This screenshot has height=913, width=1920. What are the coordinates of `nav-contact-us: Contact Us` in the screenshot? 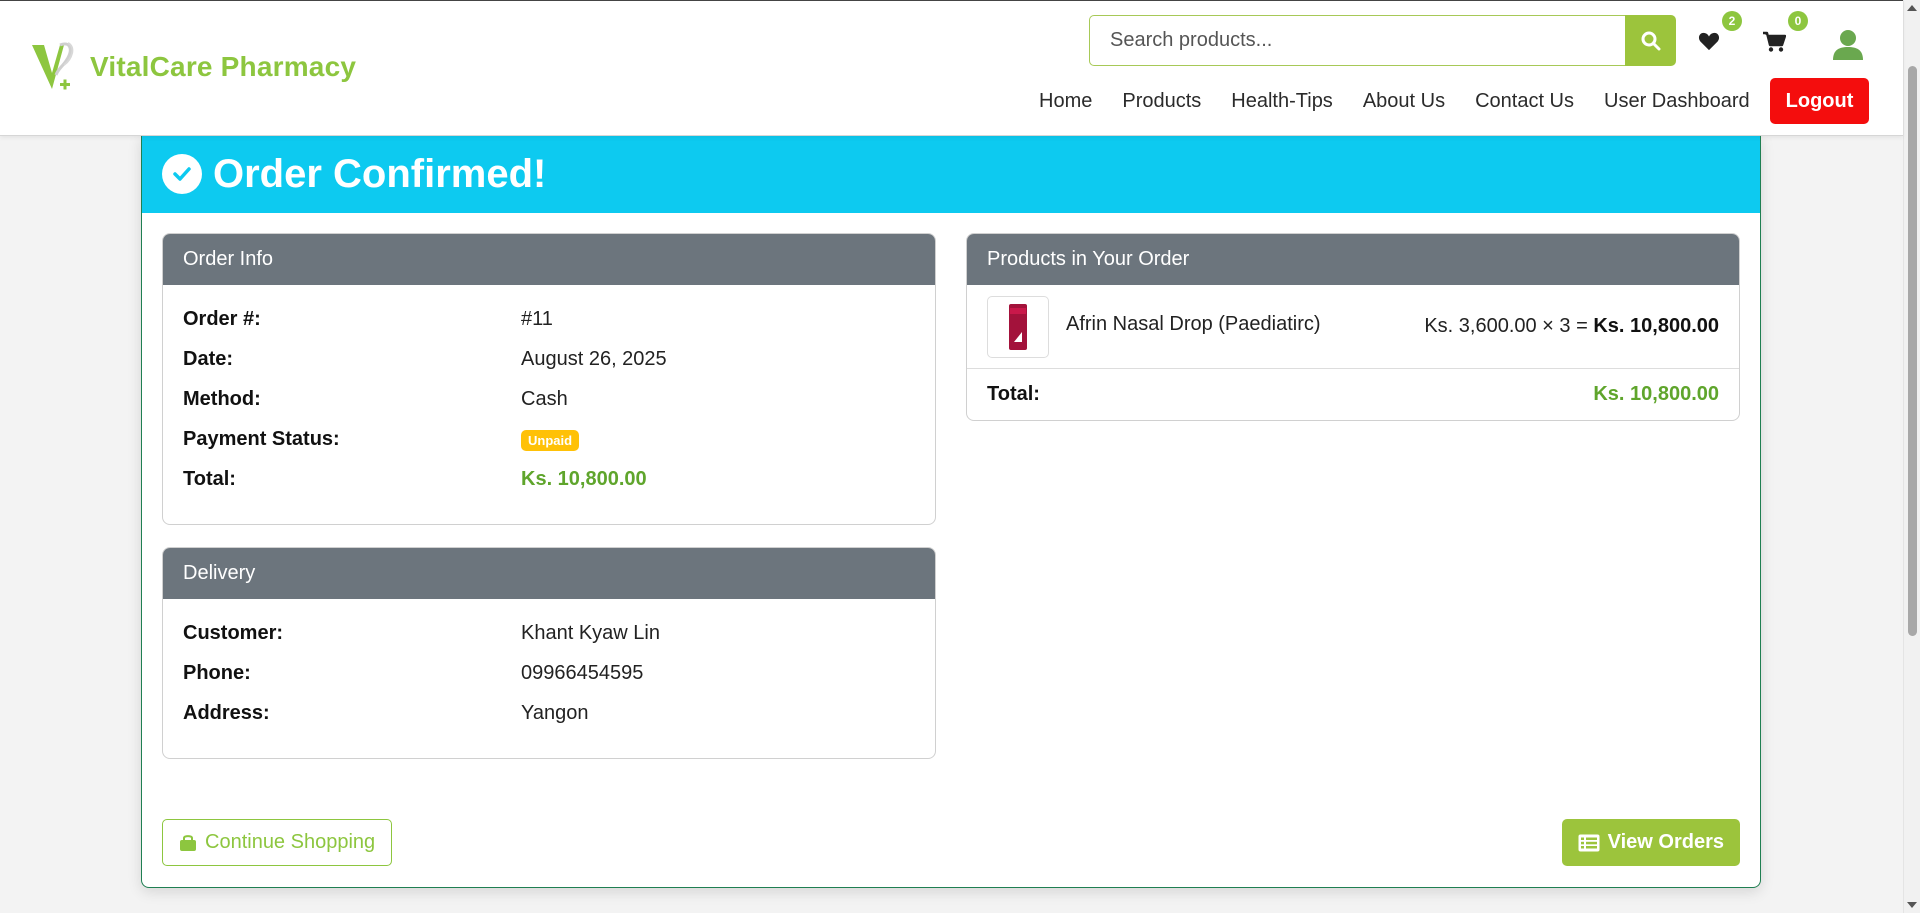 It's located at (1524, 101).